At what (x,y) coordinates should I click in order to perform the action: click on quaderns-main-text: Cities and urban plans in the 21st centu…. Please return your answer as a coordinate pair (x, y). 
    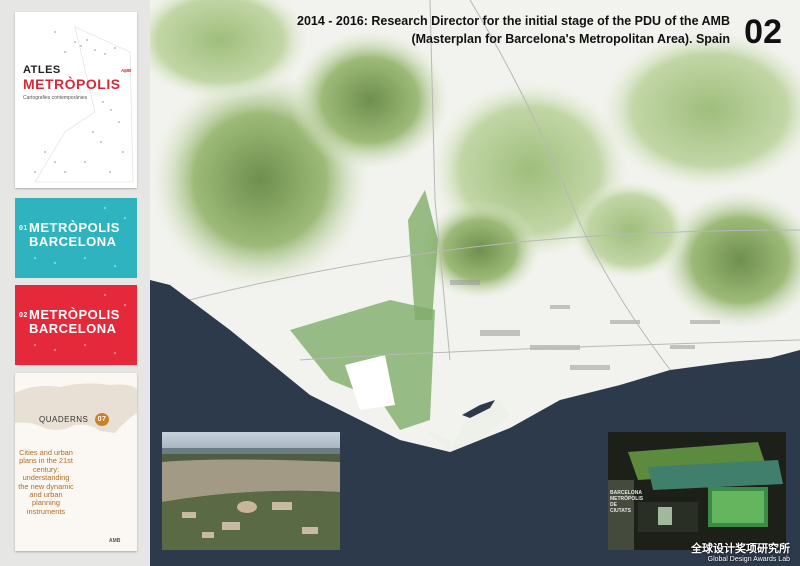
    Looking at the image, I should click on (46, 482).